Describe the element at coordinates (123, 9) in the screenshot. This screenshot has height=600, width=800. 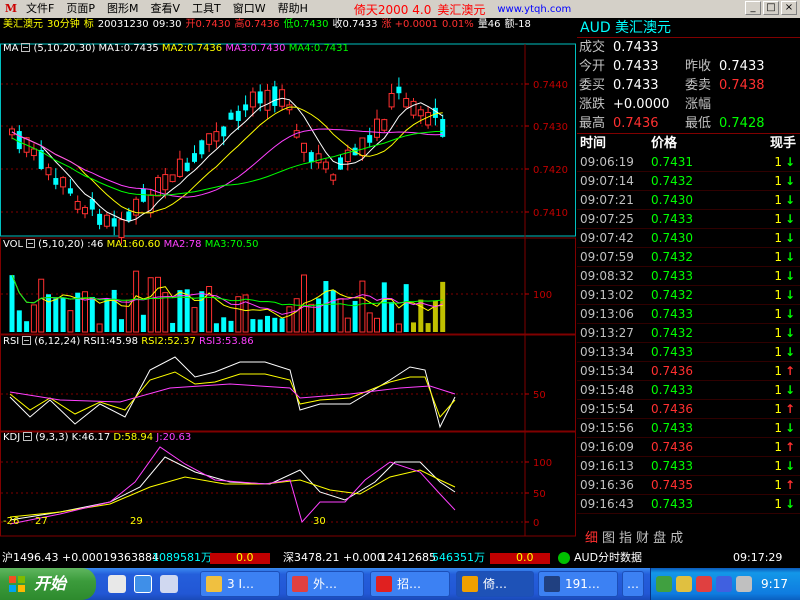
I see `menu-graph: 图形M` at that location.